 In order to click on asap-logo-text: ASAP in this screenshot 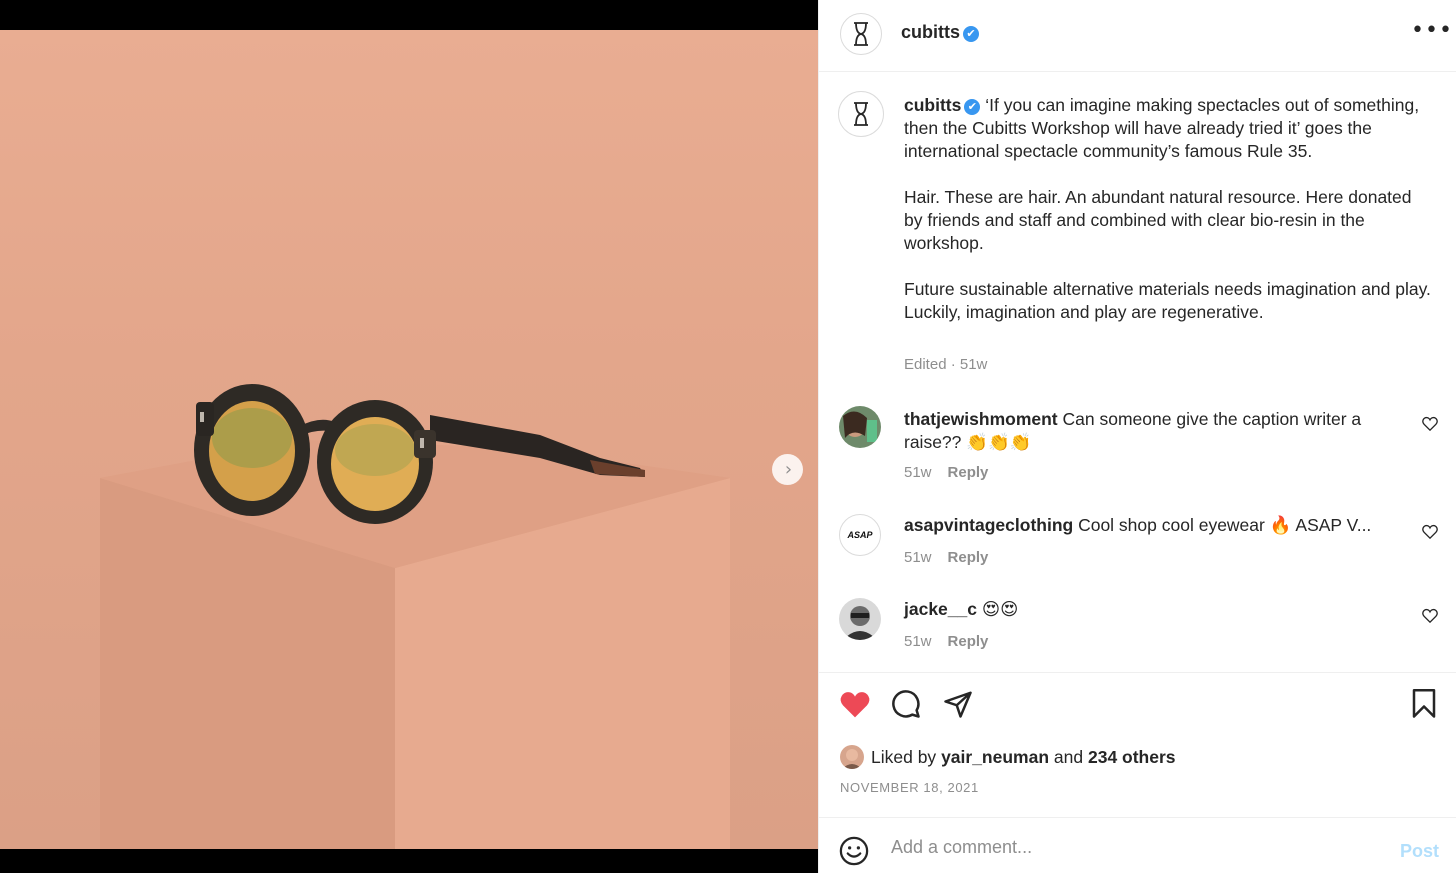, I will do `click(860, 535)`.